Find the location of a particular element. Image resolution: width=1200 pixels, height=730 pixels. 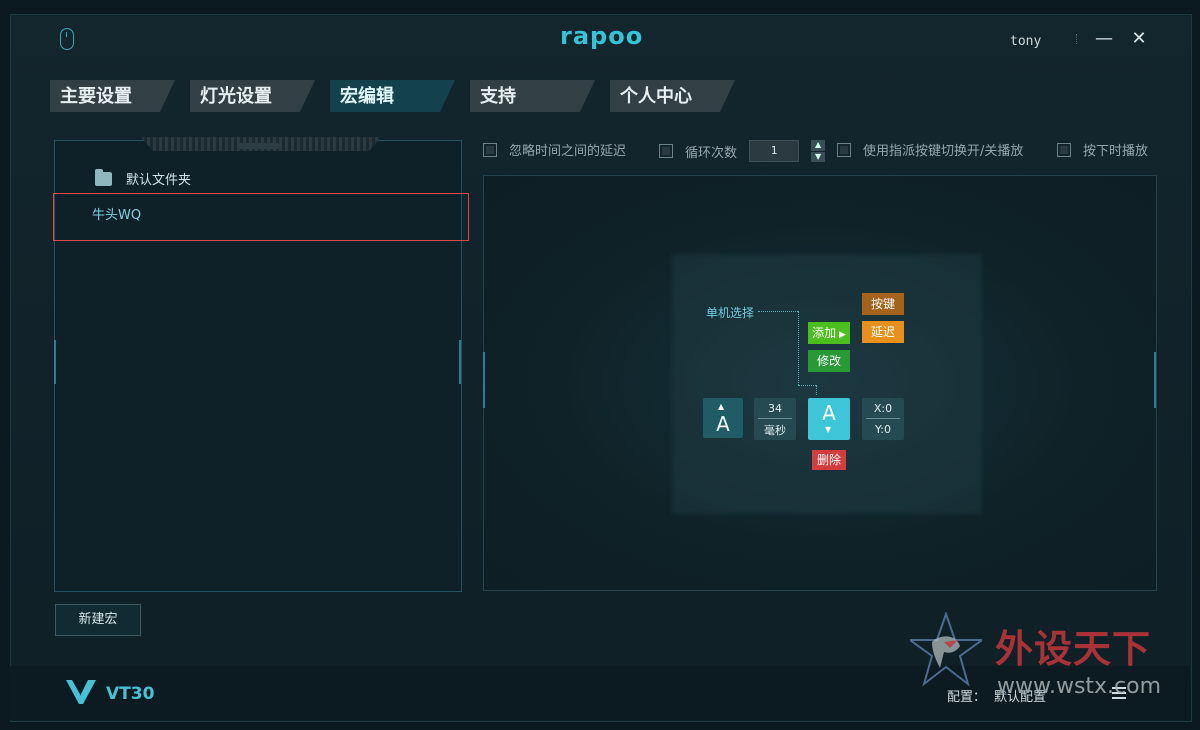

tab-main-settings: 主要设置 is located at coordinates (112, 96).